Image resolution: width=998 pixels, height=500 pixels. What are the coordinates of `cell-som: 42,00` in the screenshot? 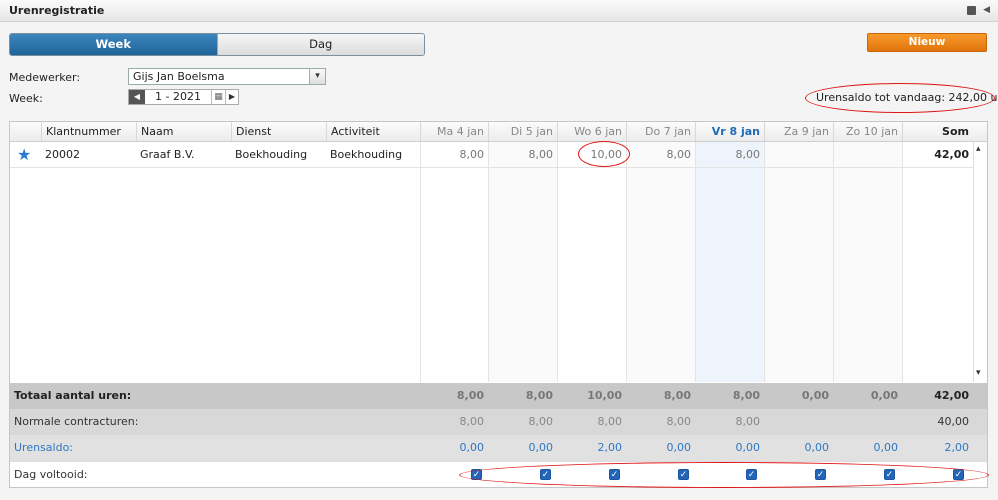 It's located at (951, 154).